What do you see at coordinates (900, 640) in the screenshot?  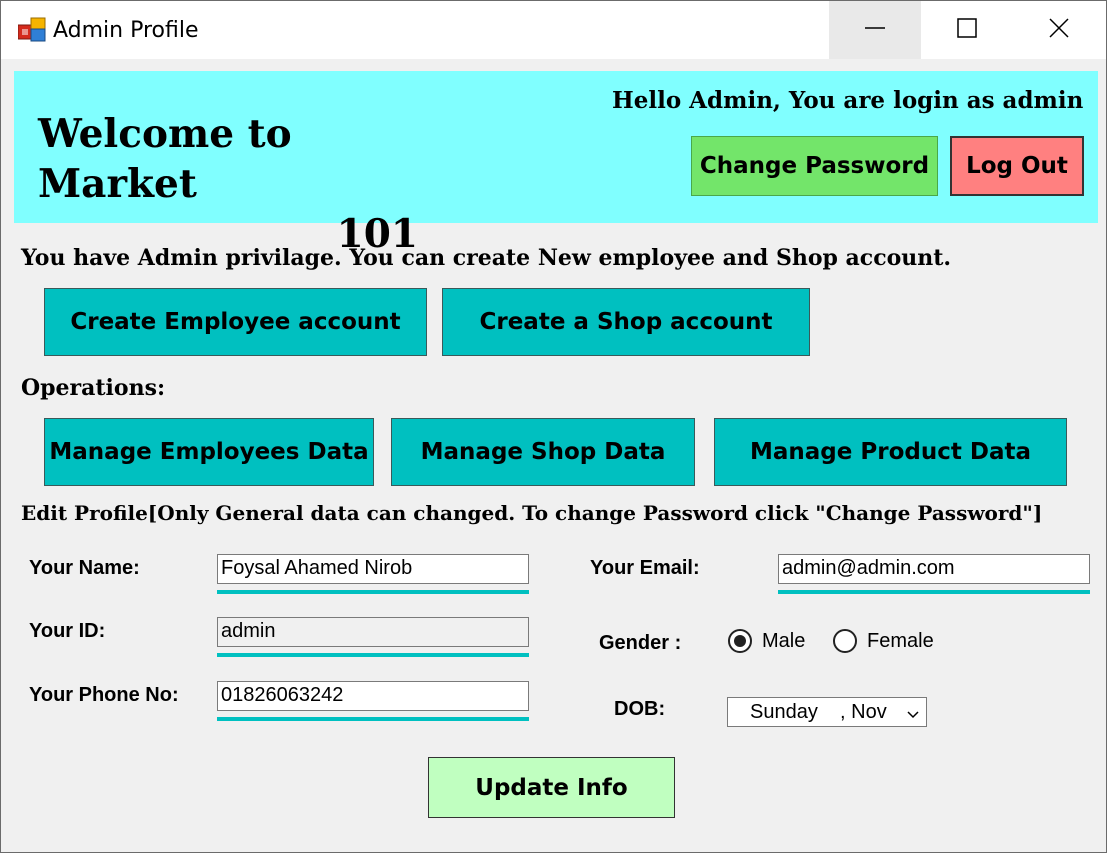 I see `gender-female-label: Female` at bounding box center [900, 640].